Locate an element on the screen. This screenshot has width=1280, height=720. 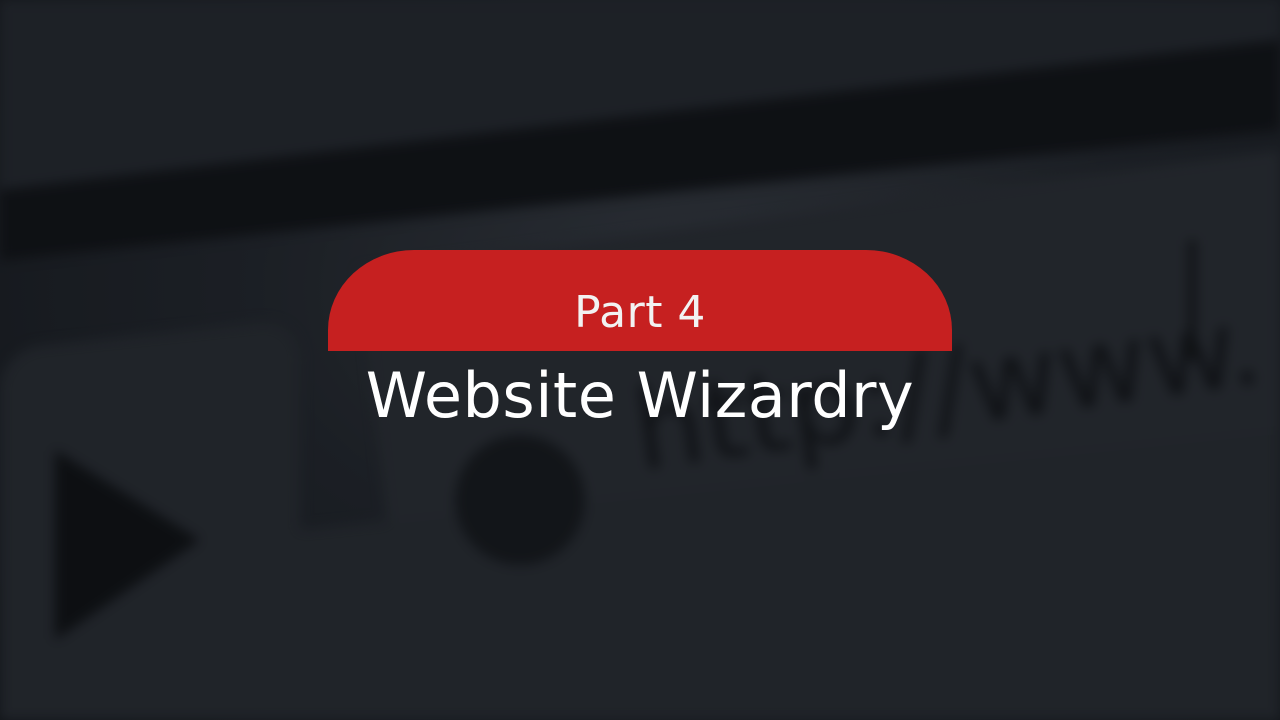
slide-title: Website Wizardry is located at coordinates (640, 395).